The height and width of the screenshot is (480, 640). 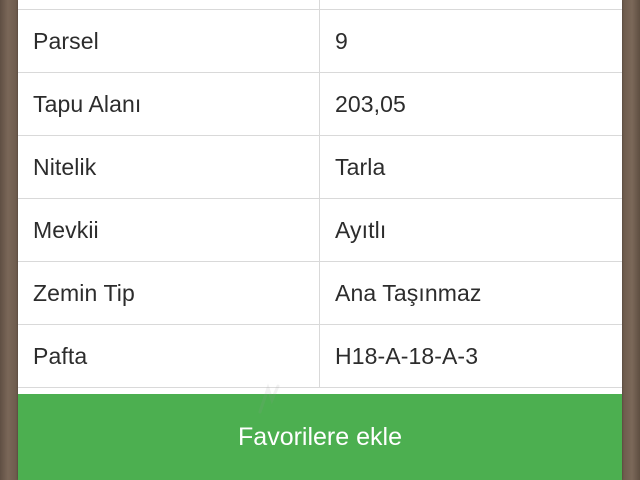 I want to click on table-row-parsel: Parsel 9, so click(x=320, y=41).